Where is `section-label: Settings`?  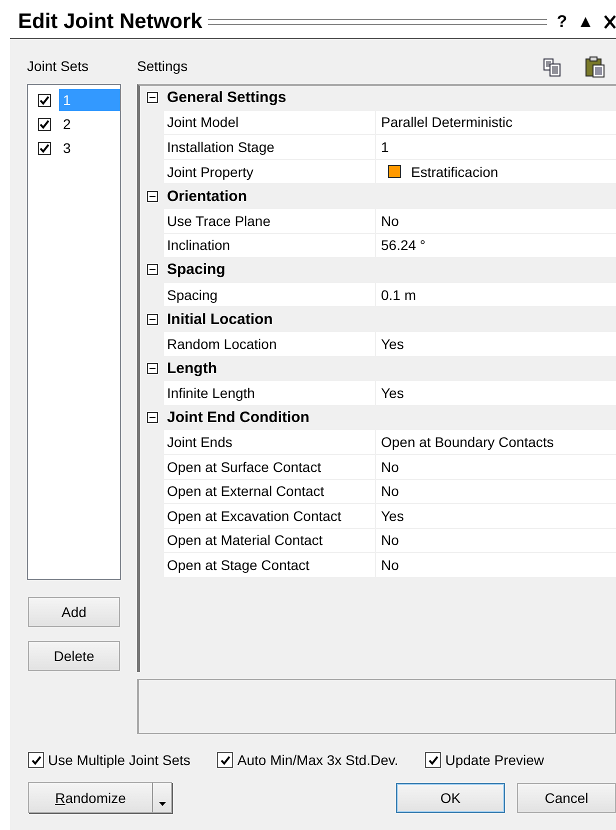
section-label: Settings is located at coordinates (163, 67).